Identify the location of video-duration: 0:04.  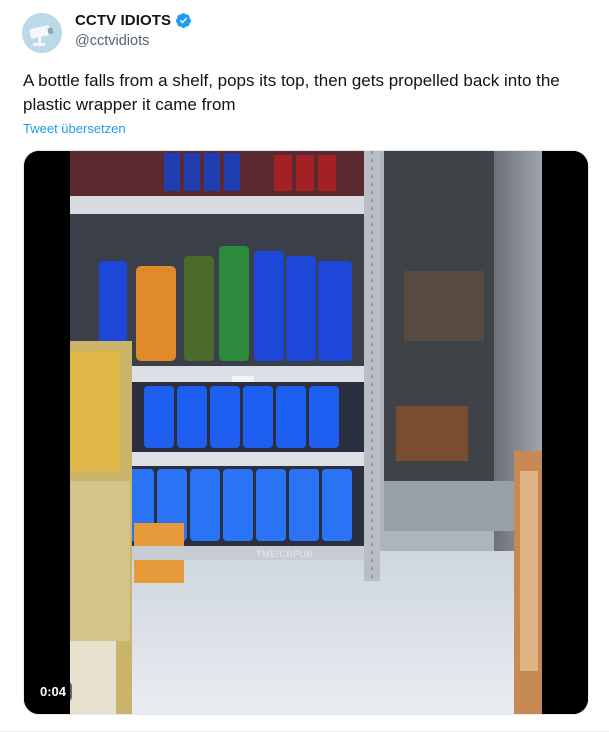
(53, 691).